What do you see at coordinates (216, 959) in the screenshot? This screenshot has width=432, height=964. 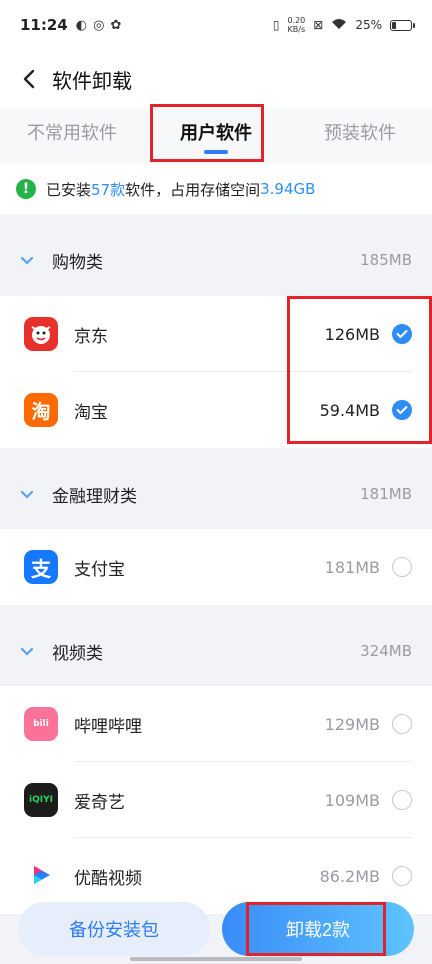 I see `home-indicator` at bounding box center [216, 959].